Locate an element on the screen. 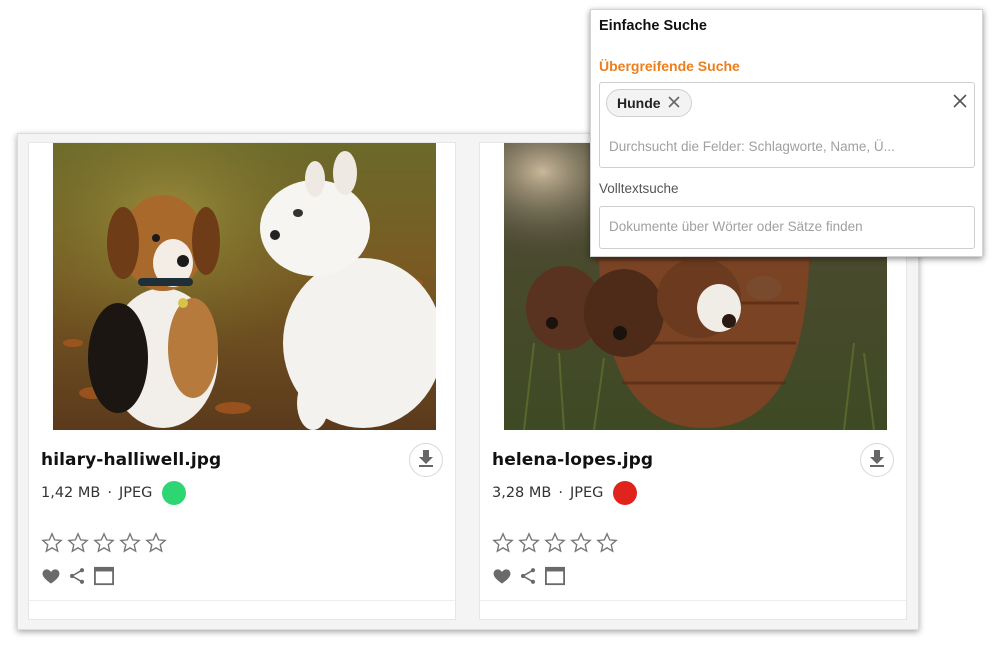 The image size is (1000, 655). asset-size: 3,28 MB is located at coordinates (522, 493).